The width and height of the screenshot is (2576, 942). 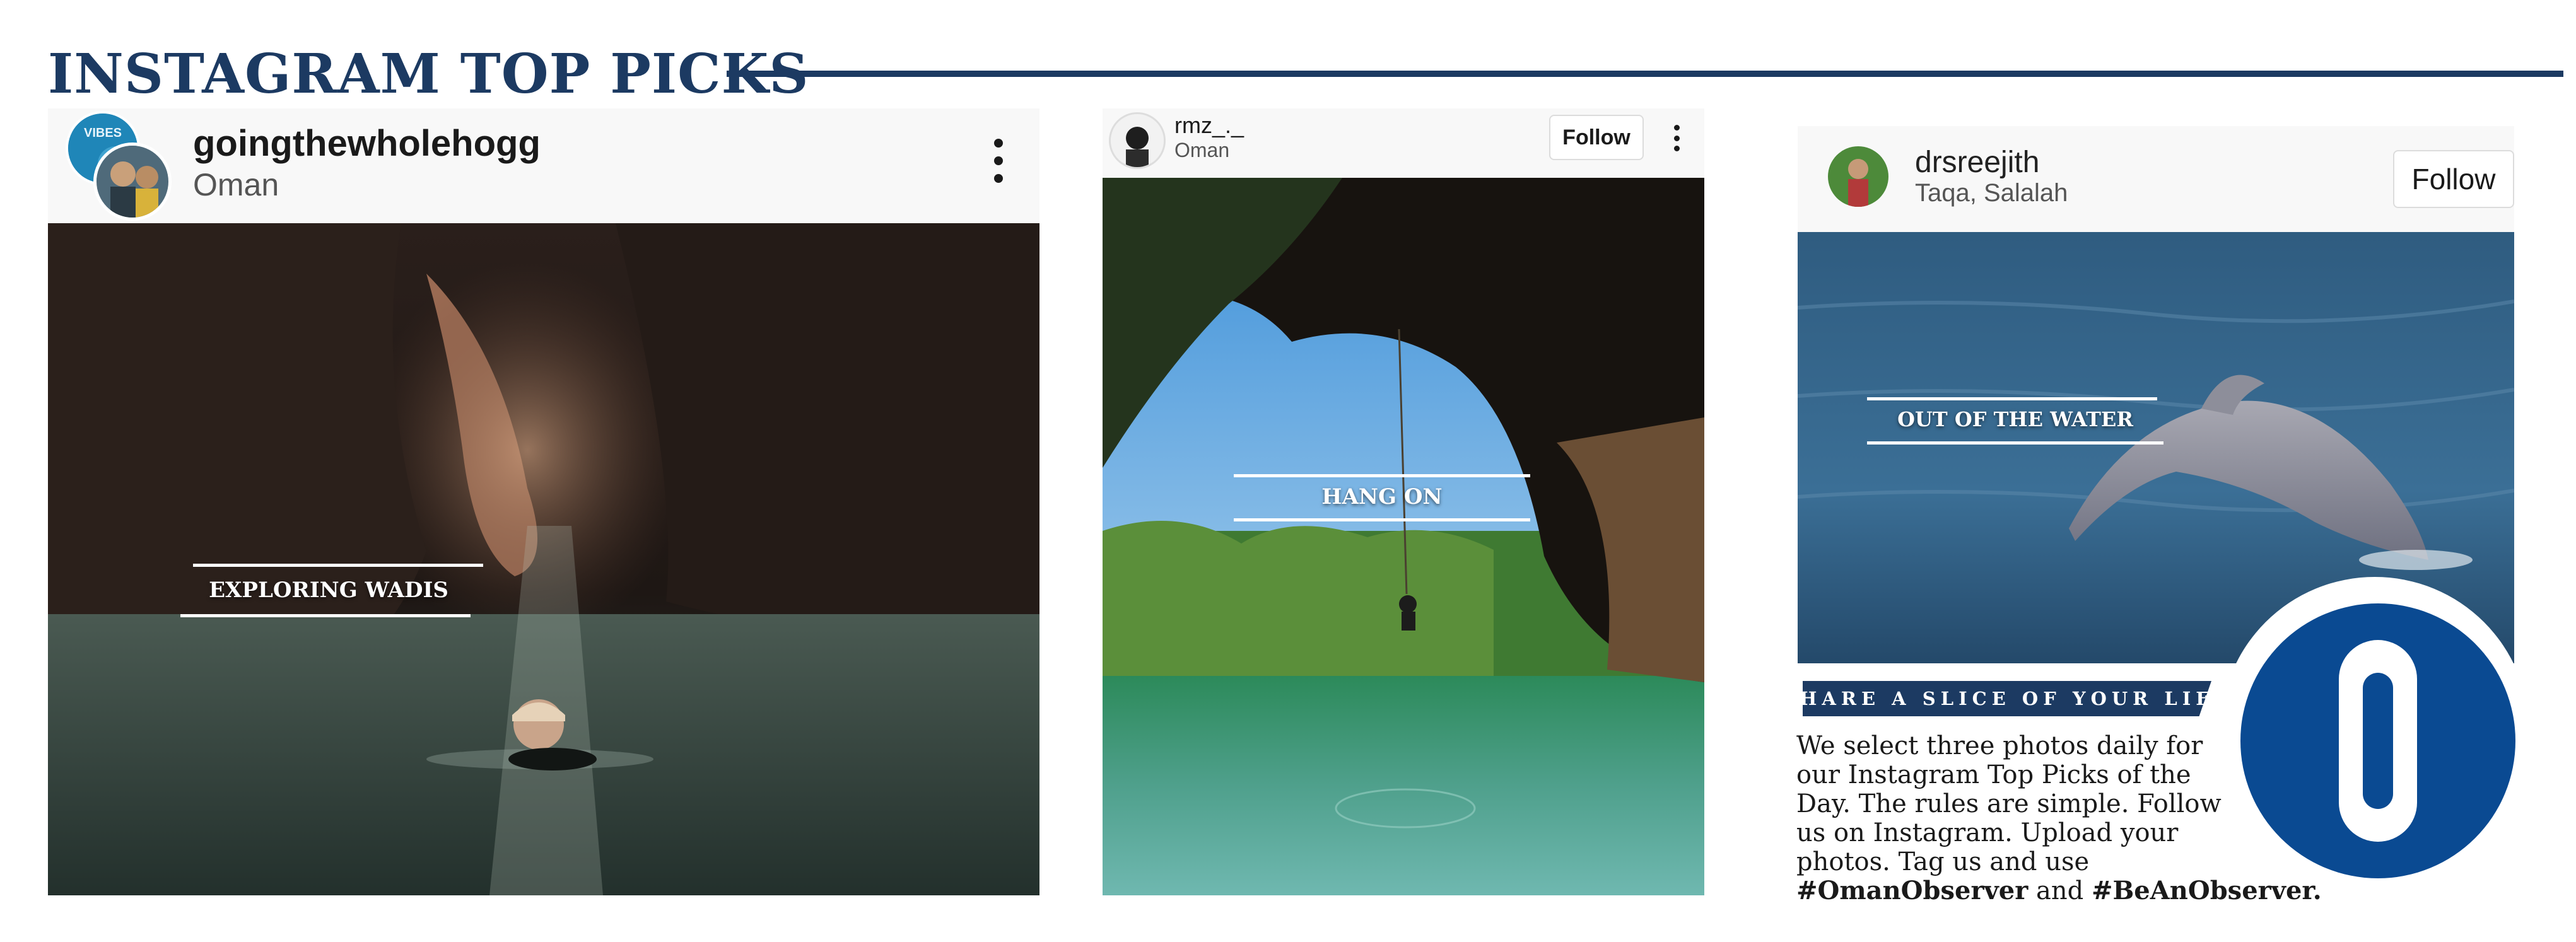 I want to click on page-title: INSTAGRAM TOP PICKS, so click(x=428, y=74).